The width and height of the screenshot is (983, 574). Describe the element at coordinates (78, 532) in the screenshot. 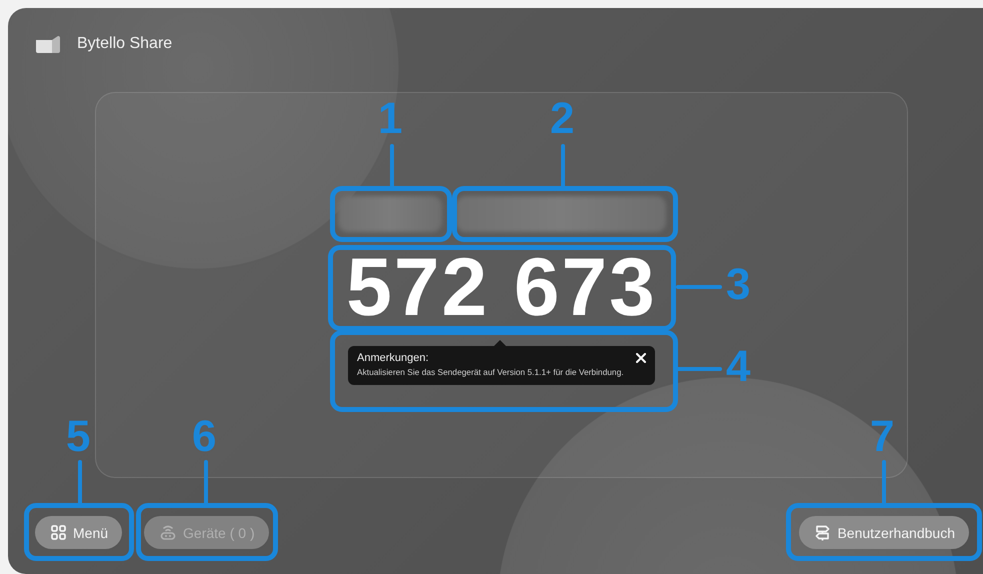

I see `menu-button: Menü` at that location.